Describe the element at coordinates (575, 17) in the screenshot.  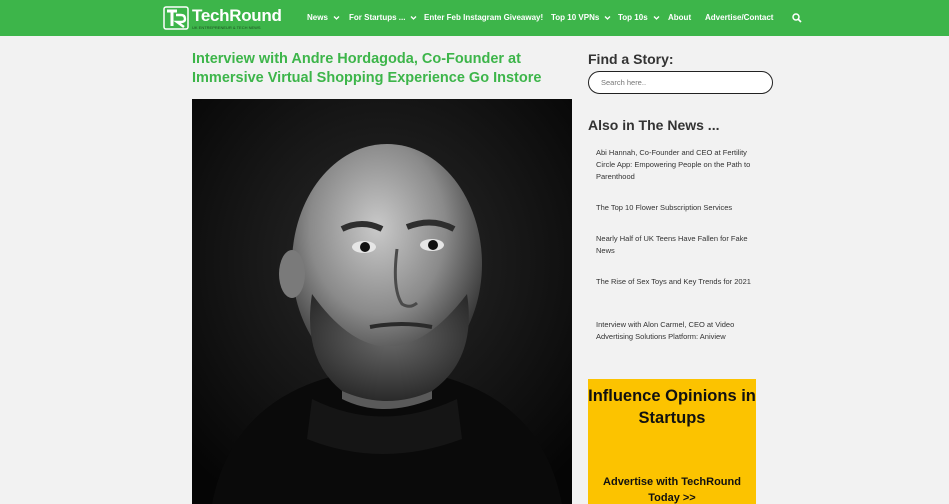
I see `nav-item-label: Top 10 VPNs` at that location.